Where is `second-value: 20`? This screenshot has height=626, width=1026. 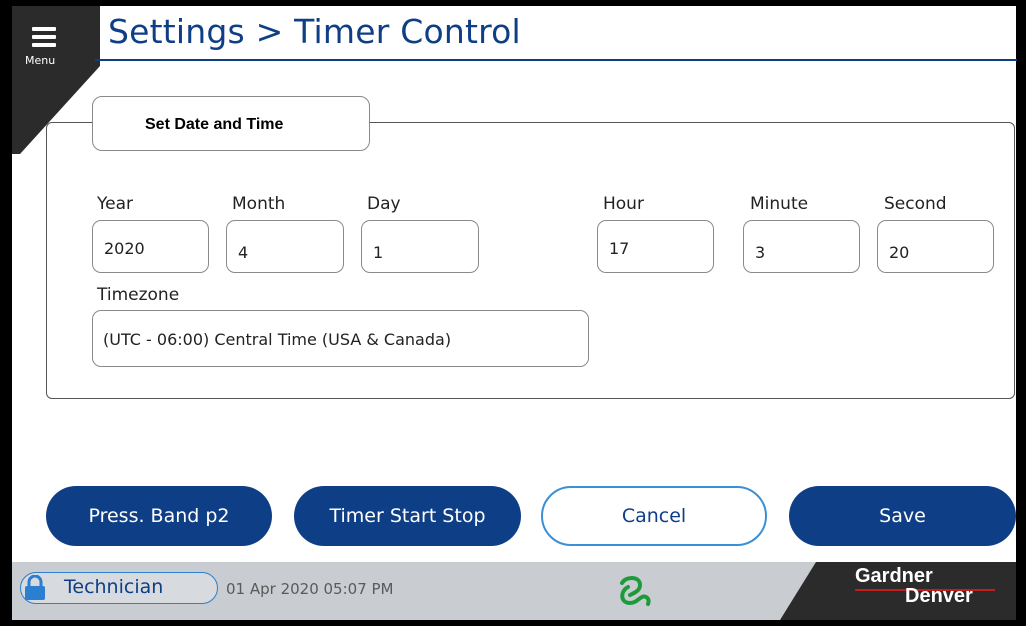
second-value: 20 is located at coordinates (899, 252).